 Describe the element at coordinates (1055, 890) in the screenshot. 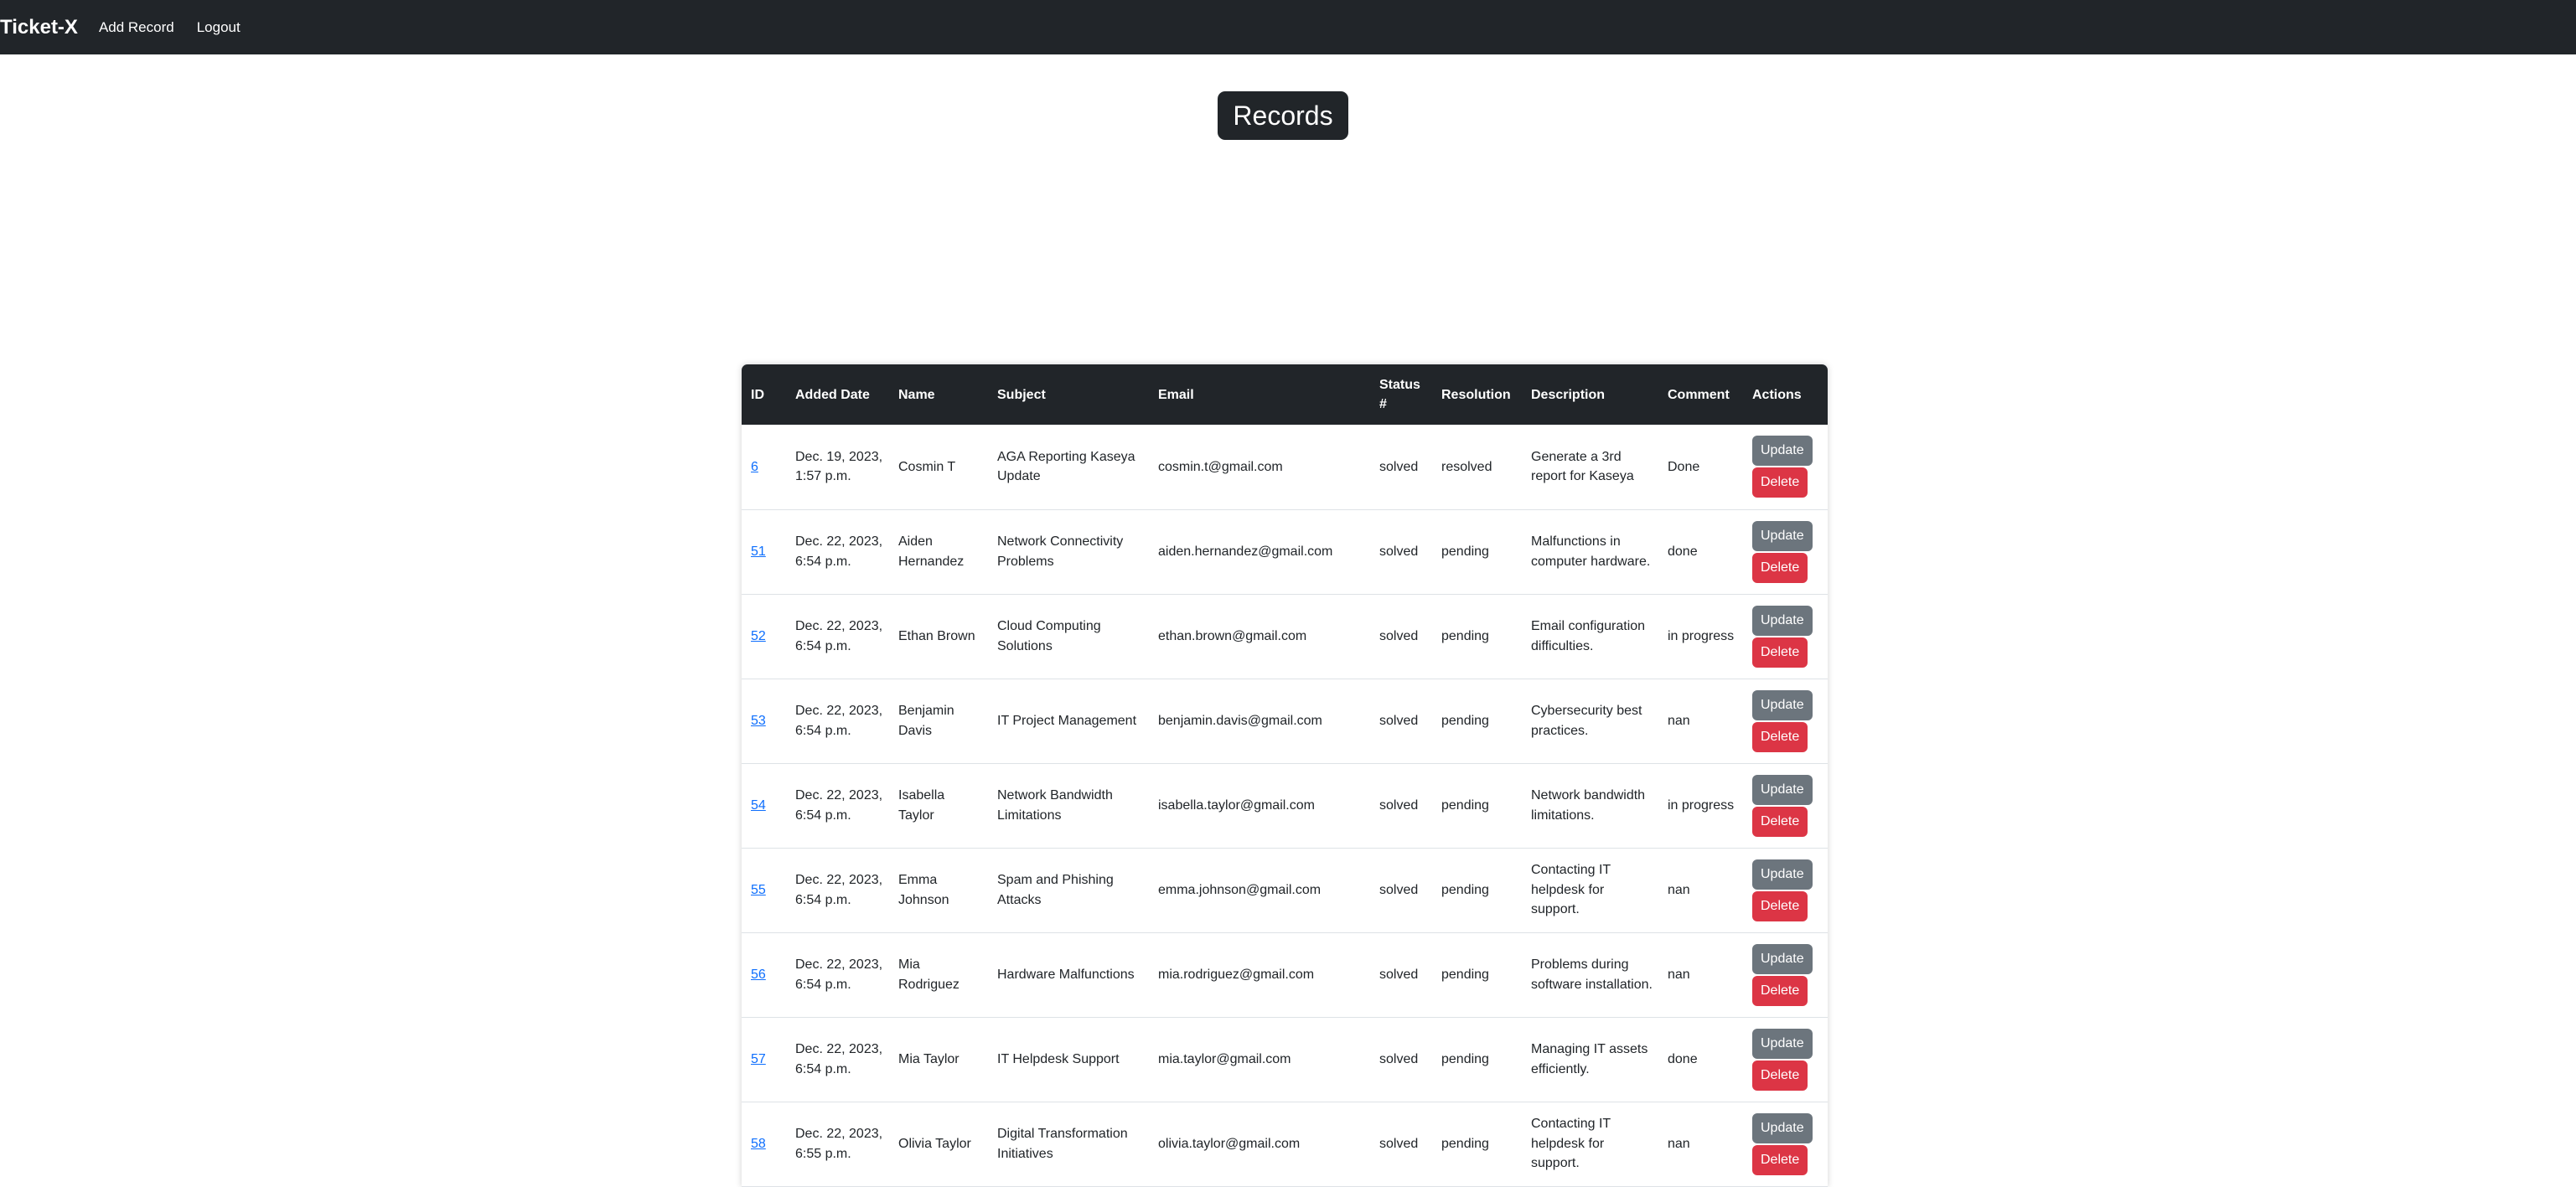

I see `cell-subject: Spam and Phishing Attacks` at that location.